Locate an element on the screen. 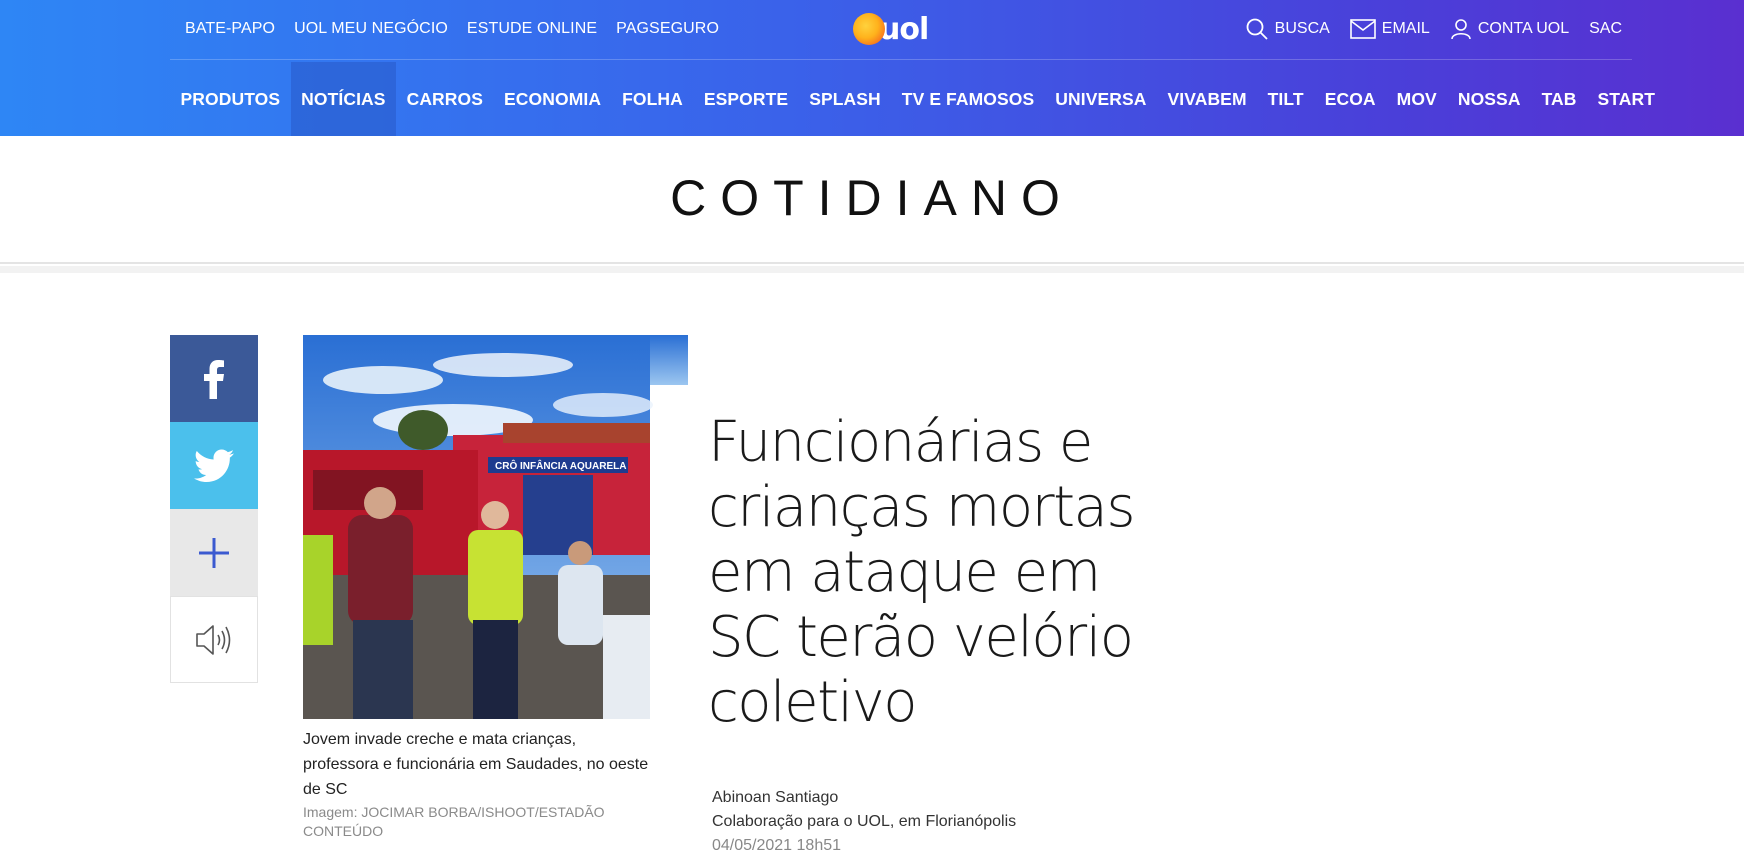 The width and height of the screenshot is (1744, 868). facebook-icon is located at coordinates (214, 379).